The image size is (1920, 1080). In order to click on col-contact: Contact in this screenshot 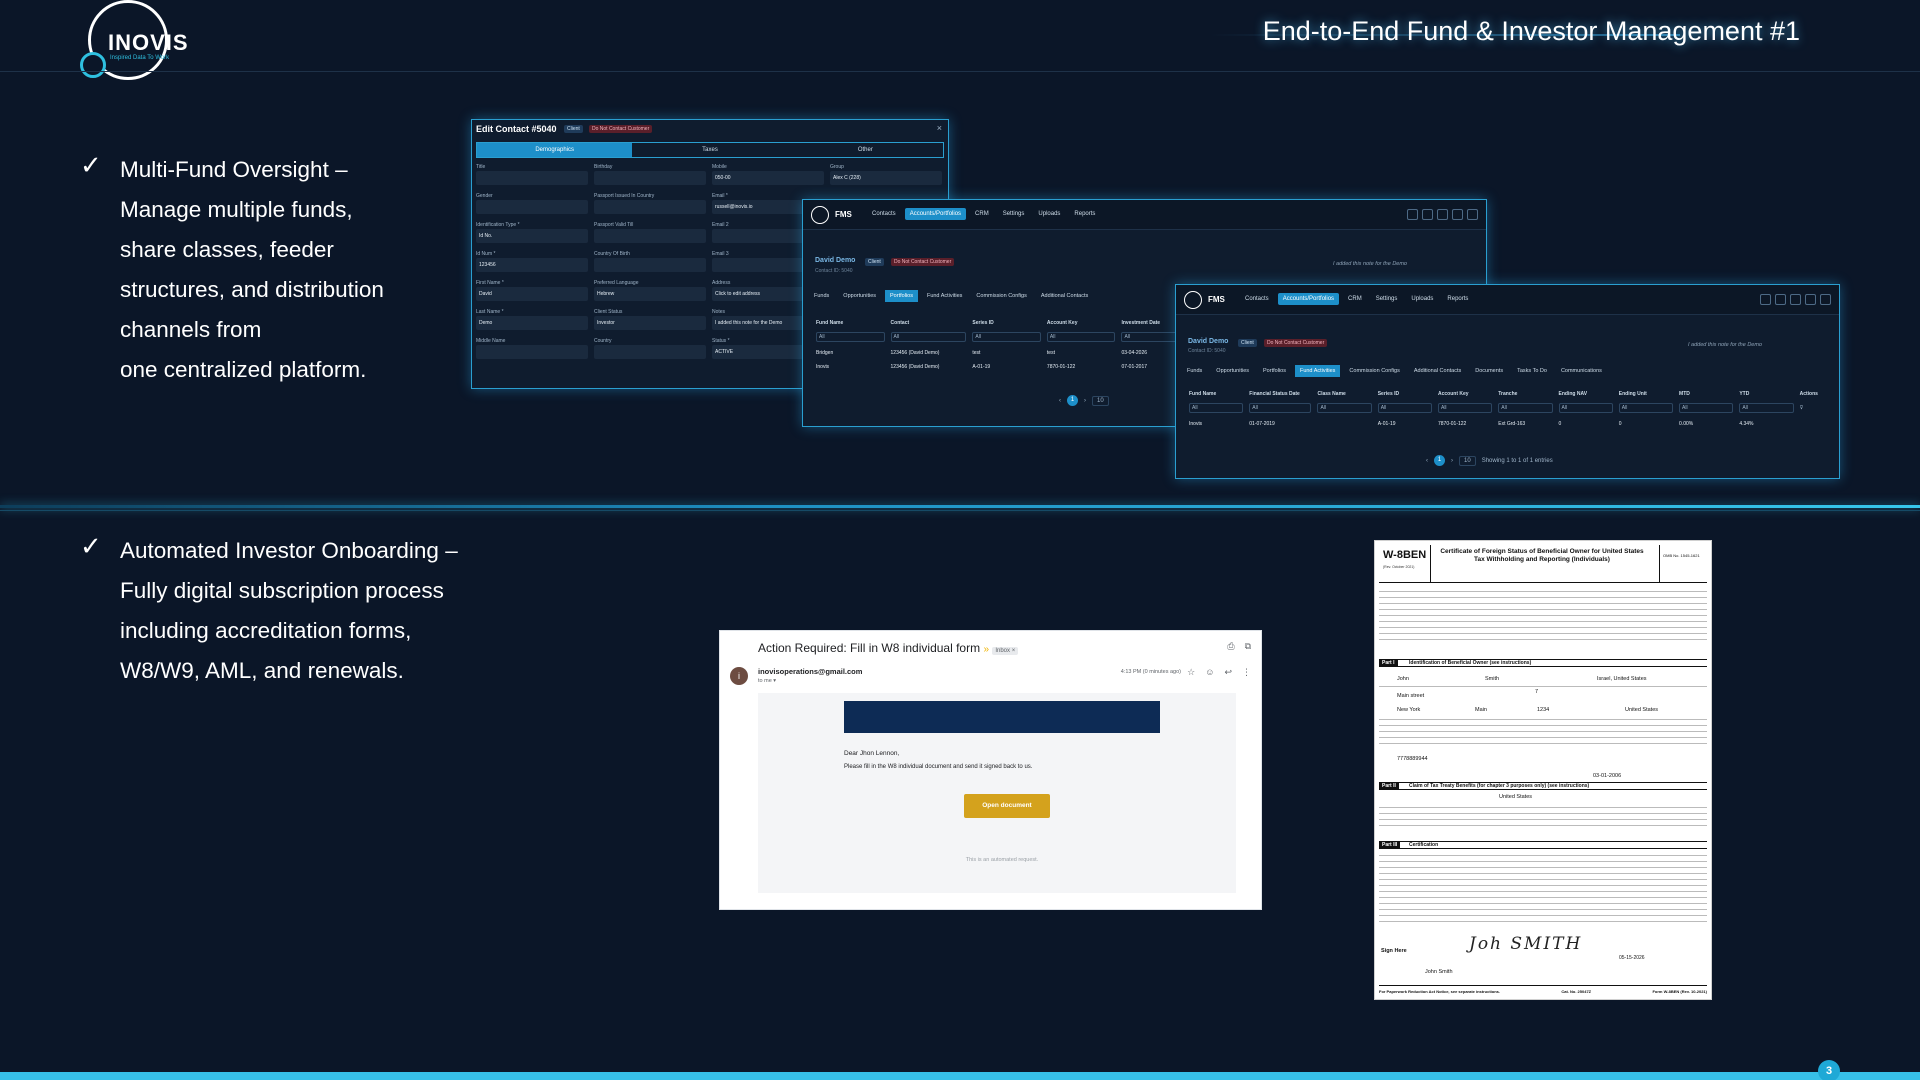, I will do `click(929, 323)`.